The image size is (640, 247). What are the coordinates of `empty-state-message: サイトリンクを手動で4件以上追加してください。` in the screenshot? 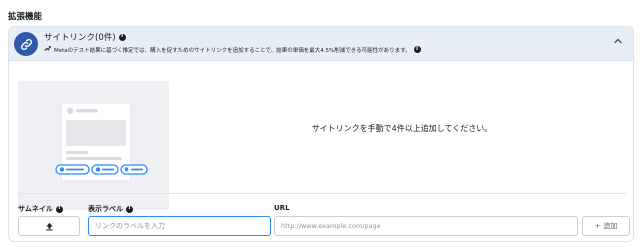 It's located at (402, 128).